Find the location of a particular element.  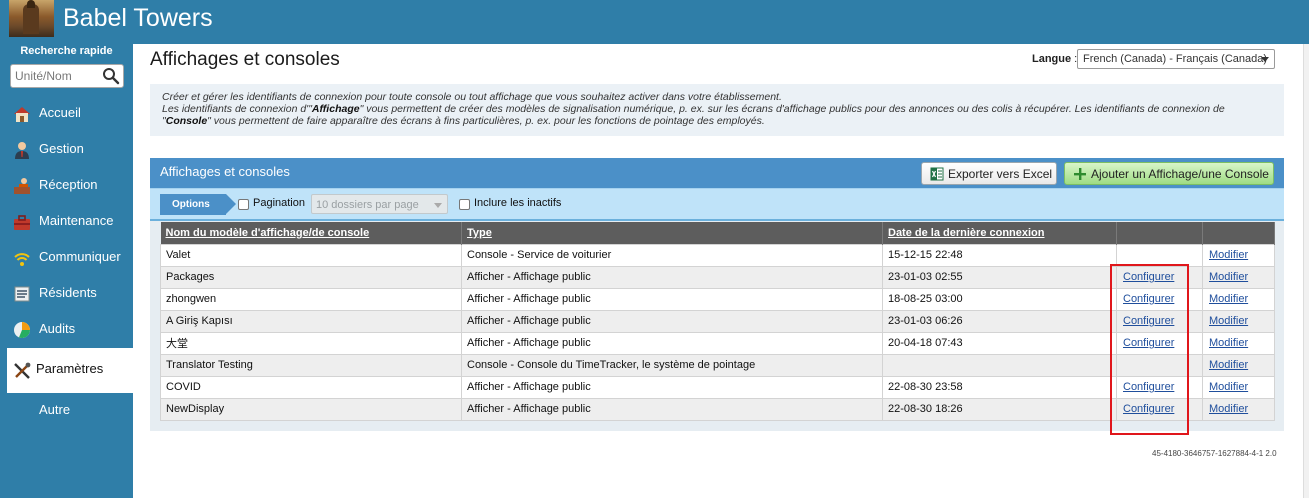

sidebar-item-label: Réception is located at coordinates (68, 184).